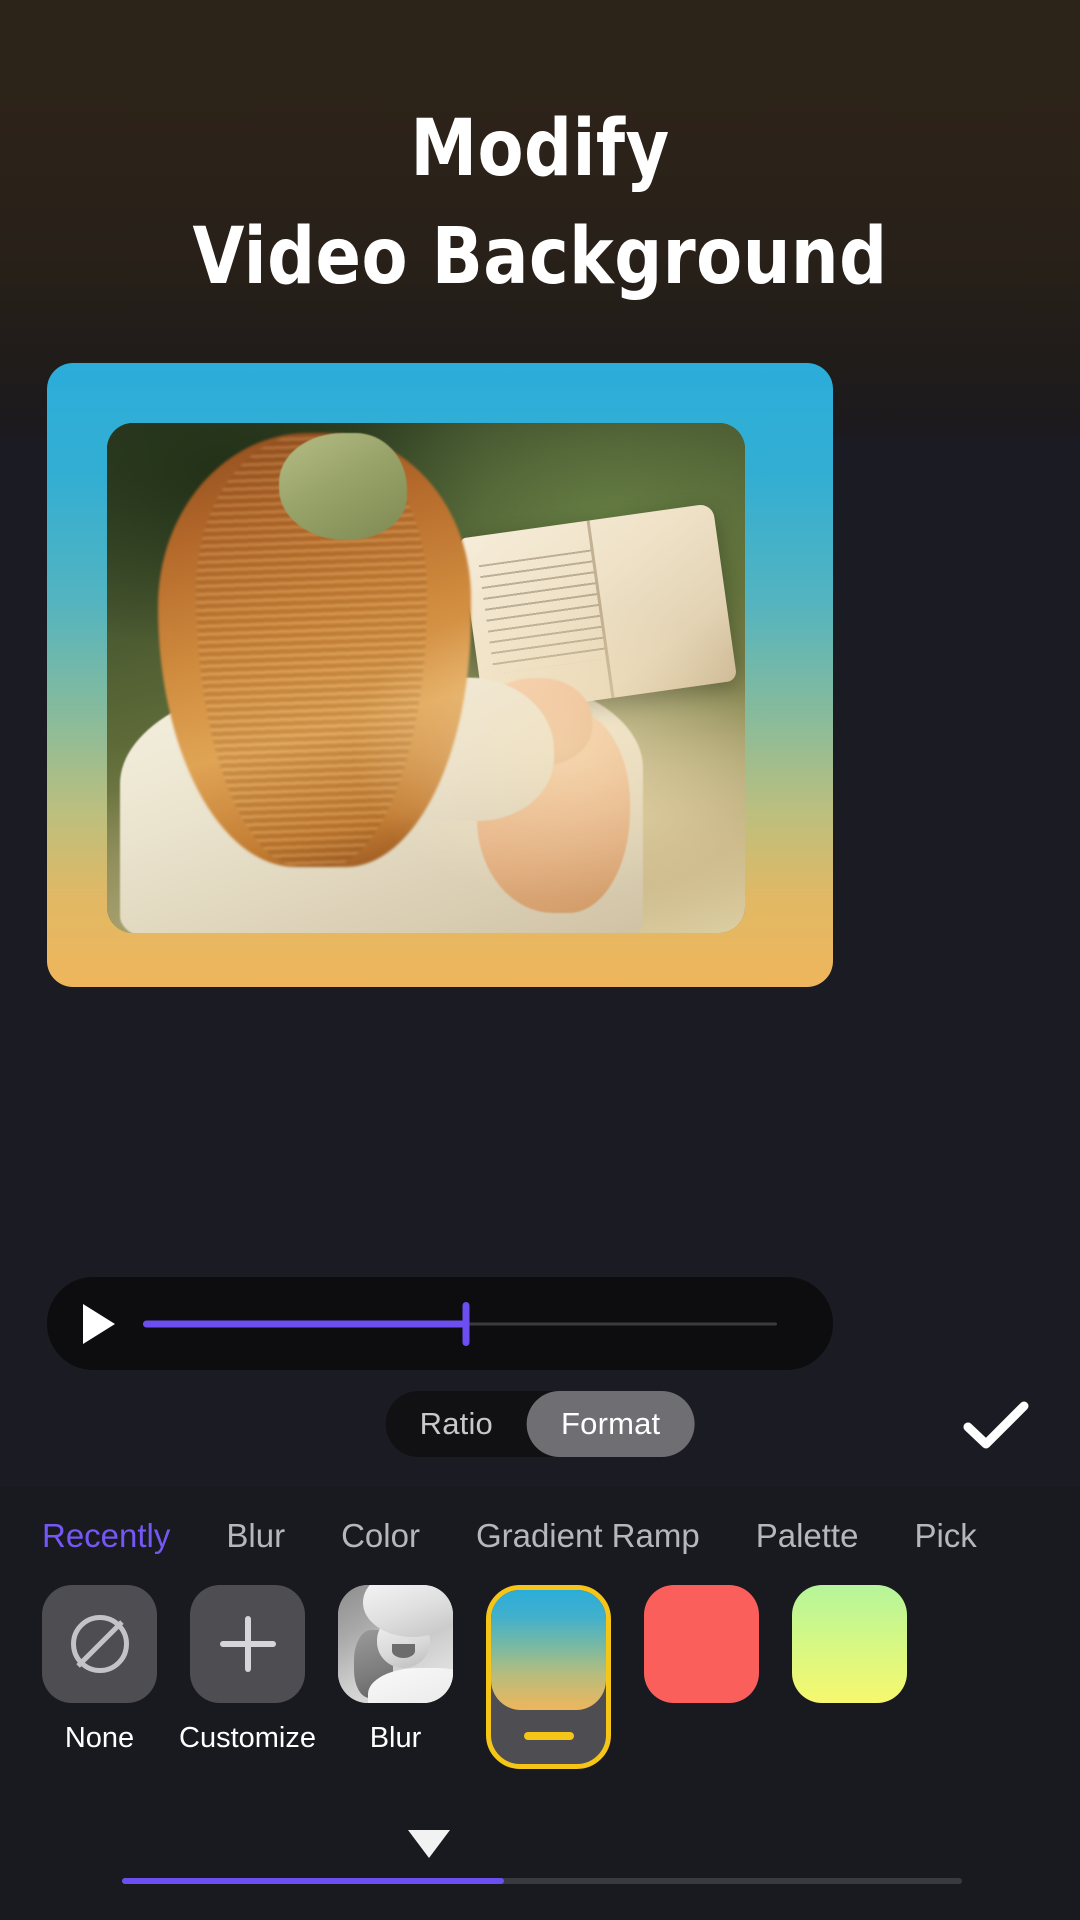 The height and width of the screenshot is (1920, 1080). I want to click on prohibition-icon, so click(99, 1644).